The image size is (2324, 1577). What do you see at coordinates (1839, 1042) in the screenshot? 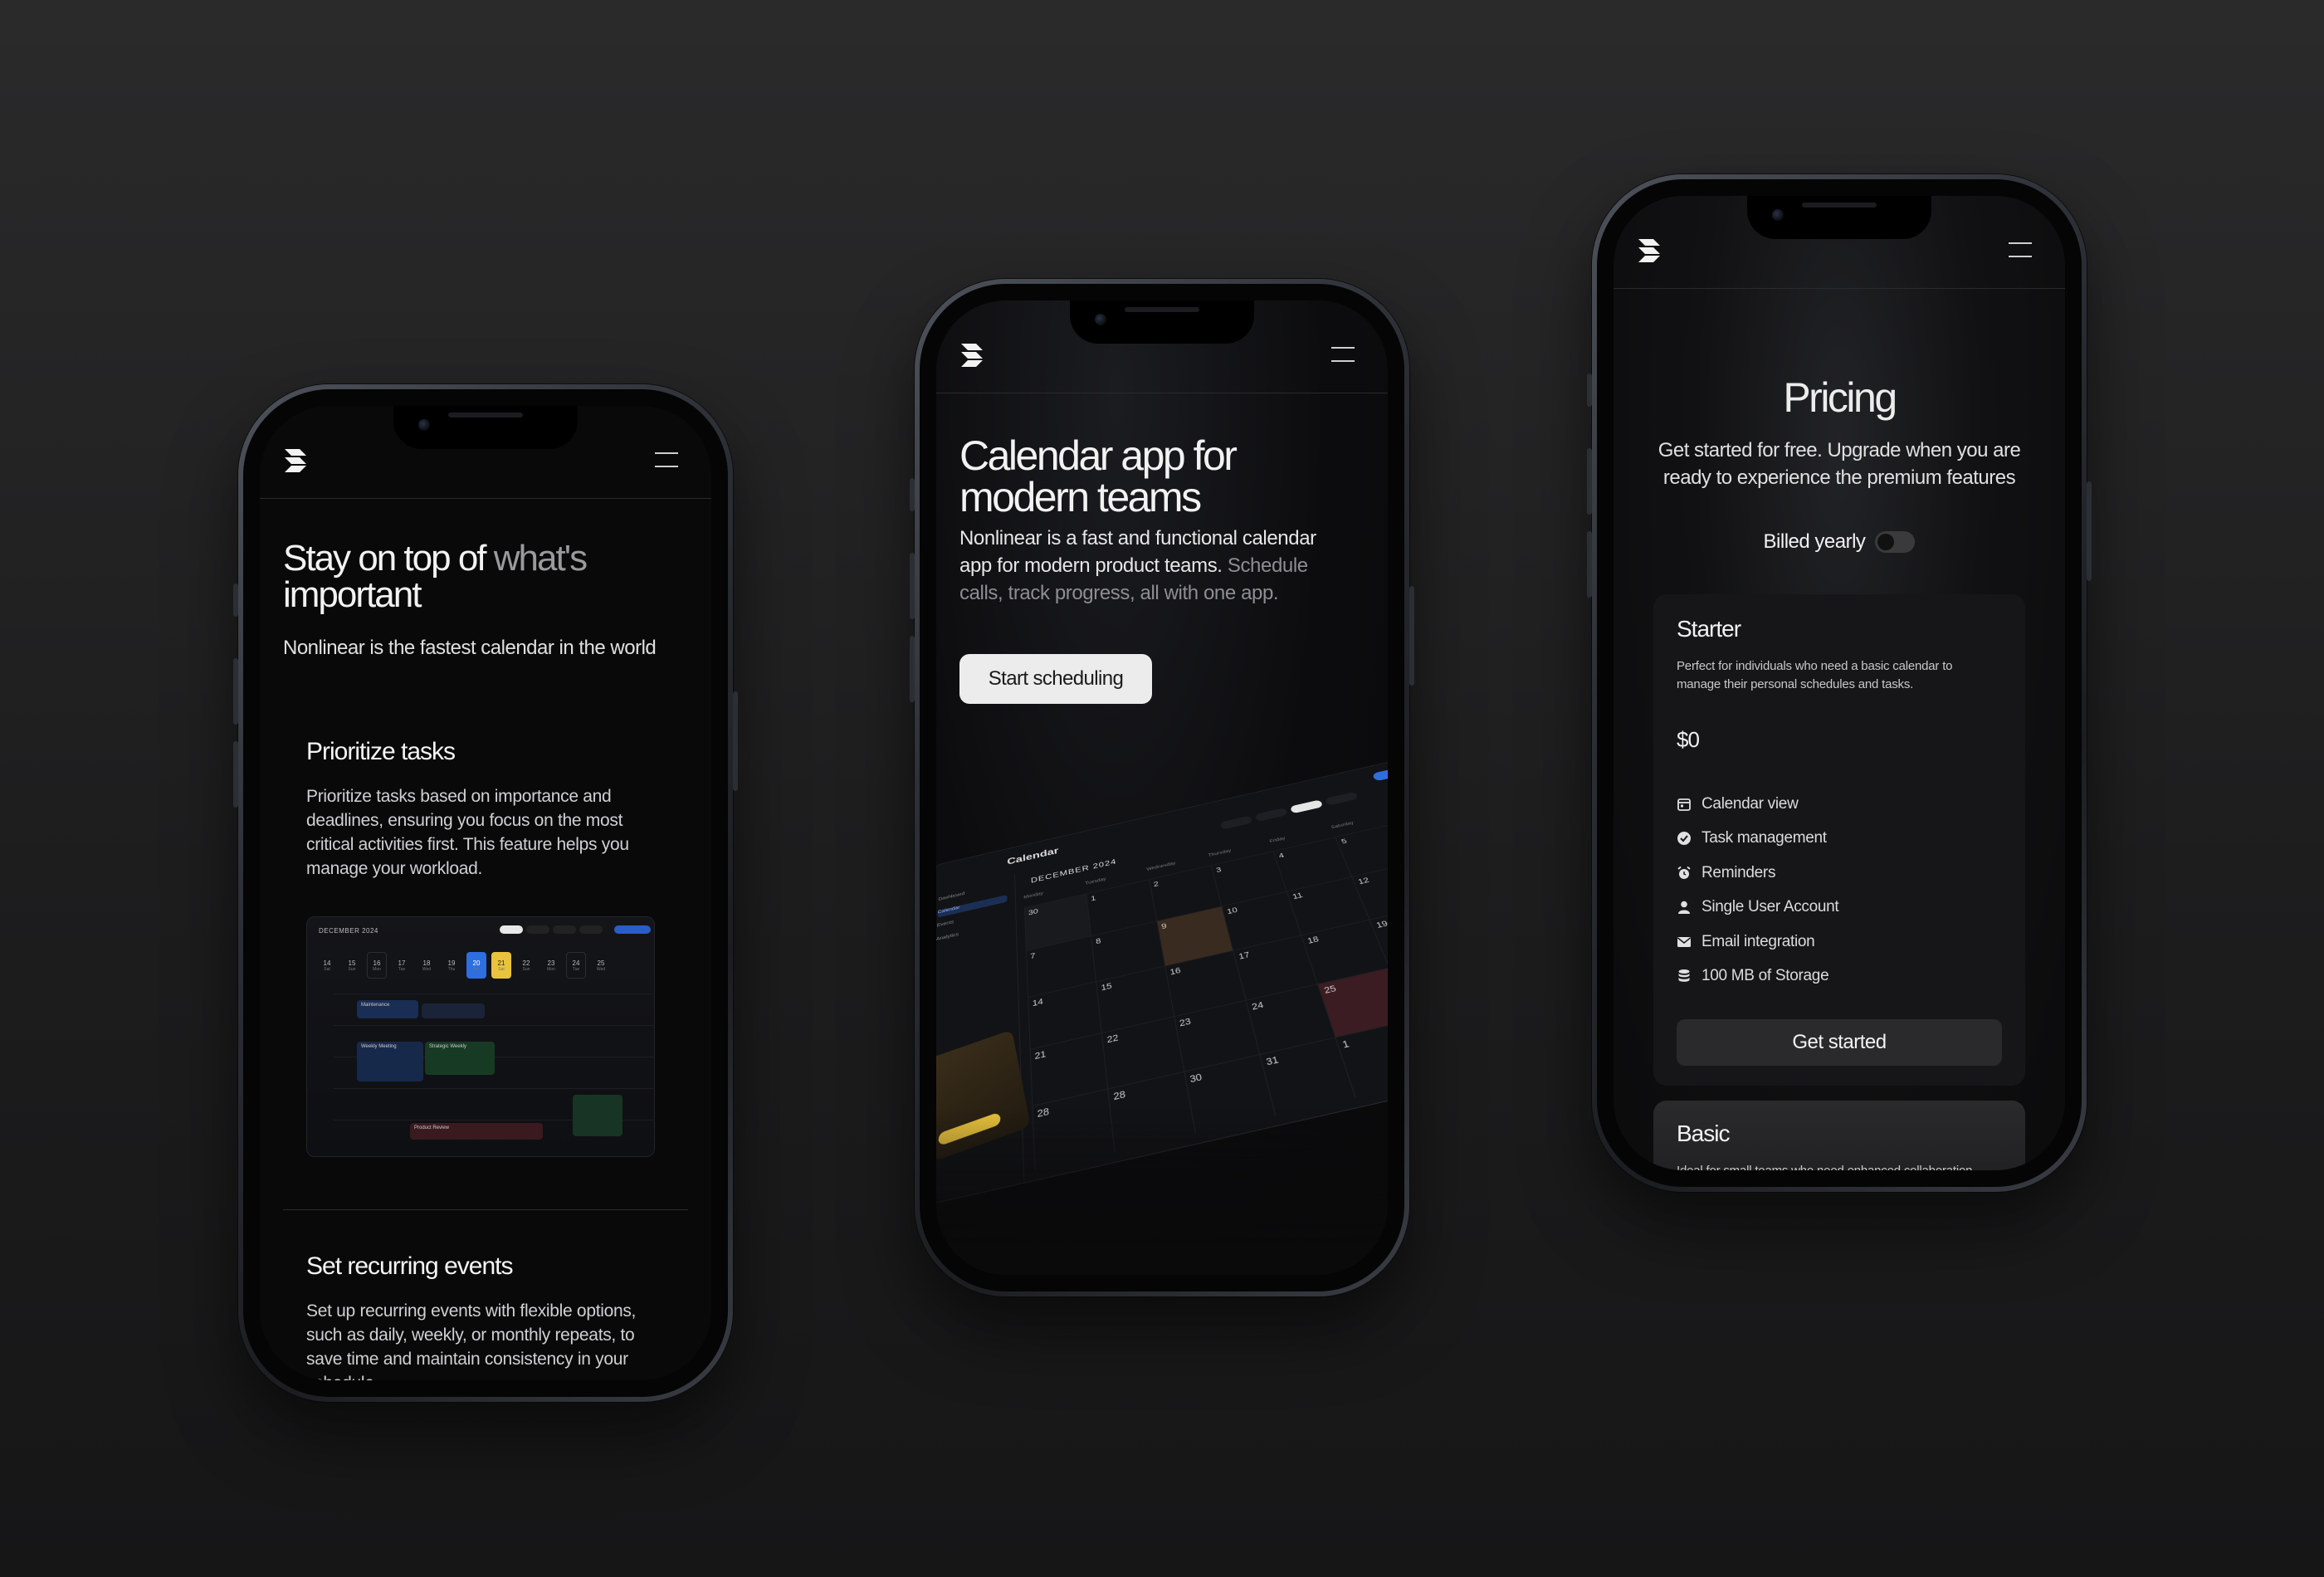
I see `get-started-button: Get started` at bounding box center [1839, 1042].